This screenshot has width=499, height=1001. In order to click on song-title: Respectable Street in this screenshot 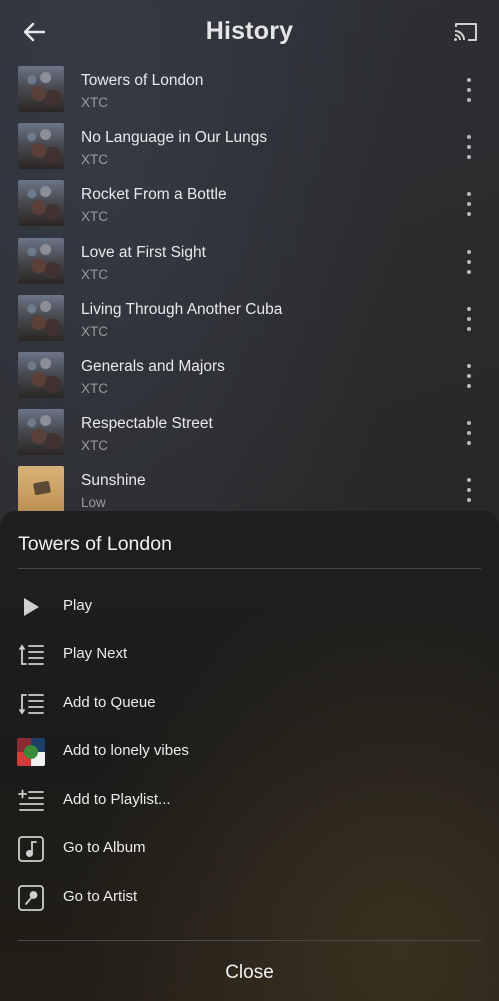, I will do `click(147, 424)`.